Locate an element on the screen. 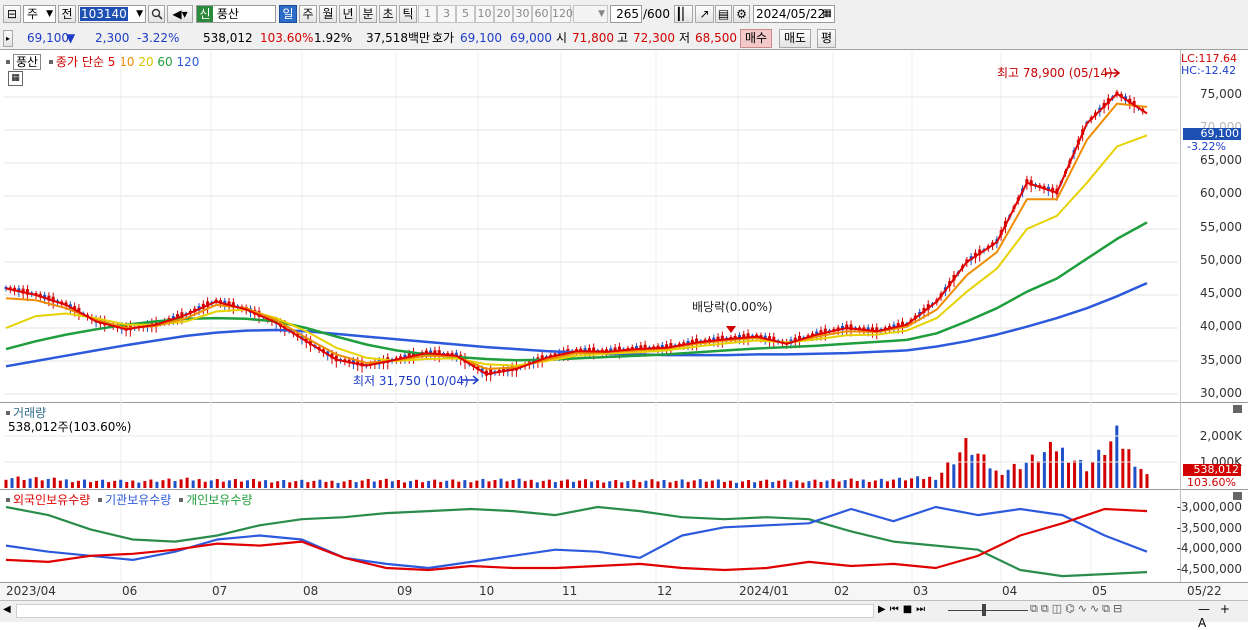 This screenshot has height=630, width=1248. eval-button: 평 is located at coordinates (826, 38).